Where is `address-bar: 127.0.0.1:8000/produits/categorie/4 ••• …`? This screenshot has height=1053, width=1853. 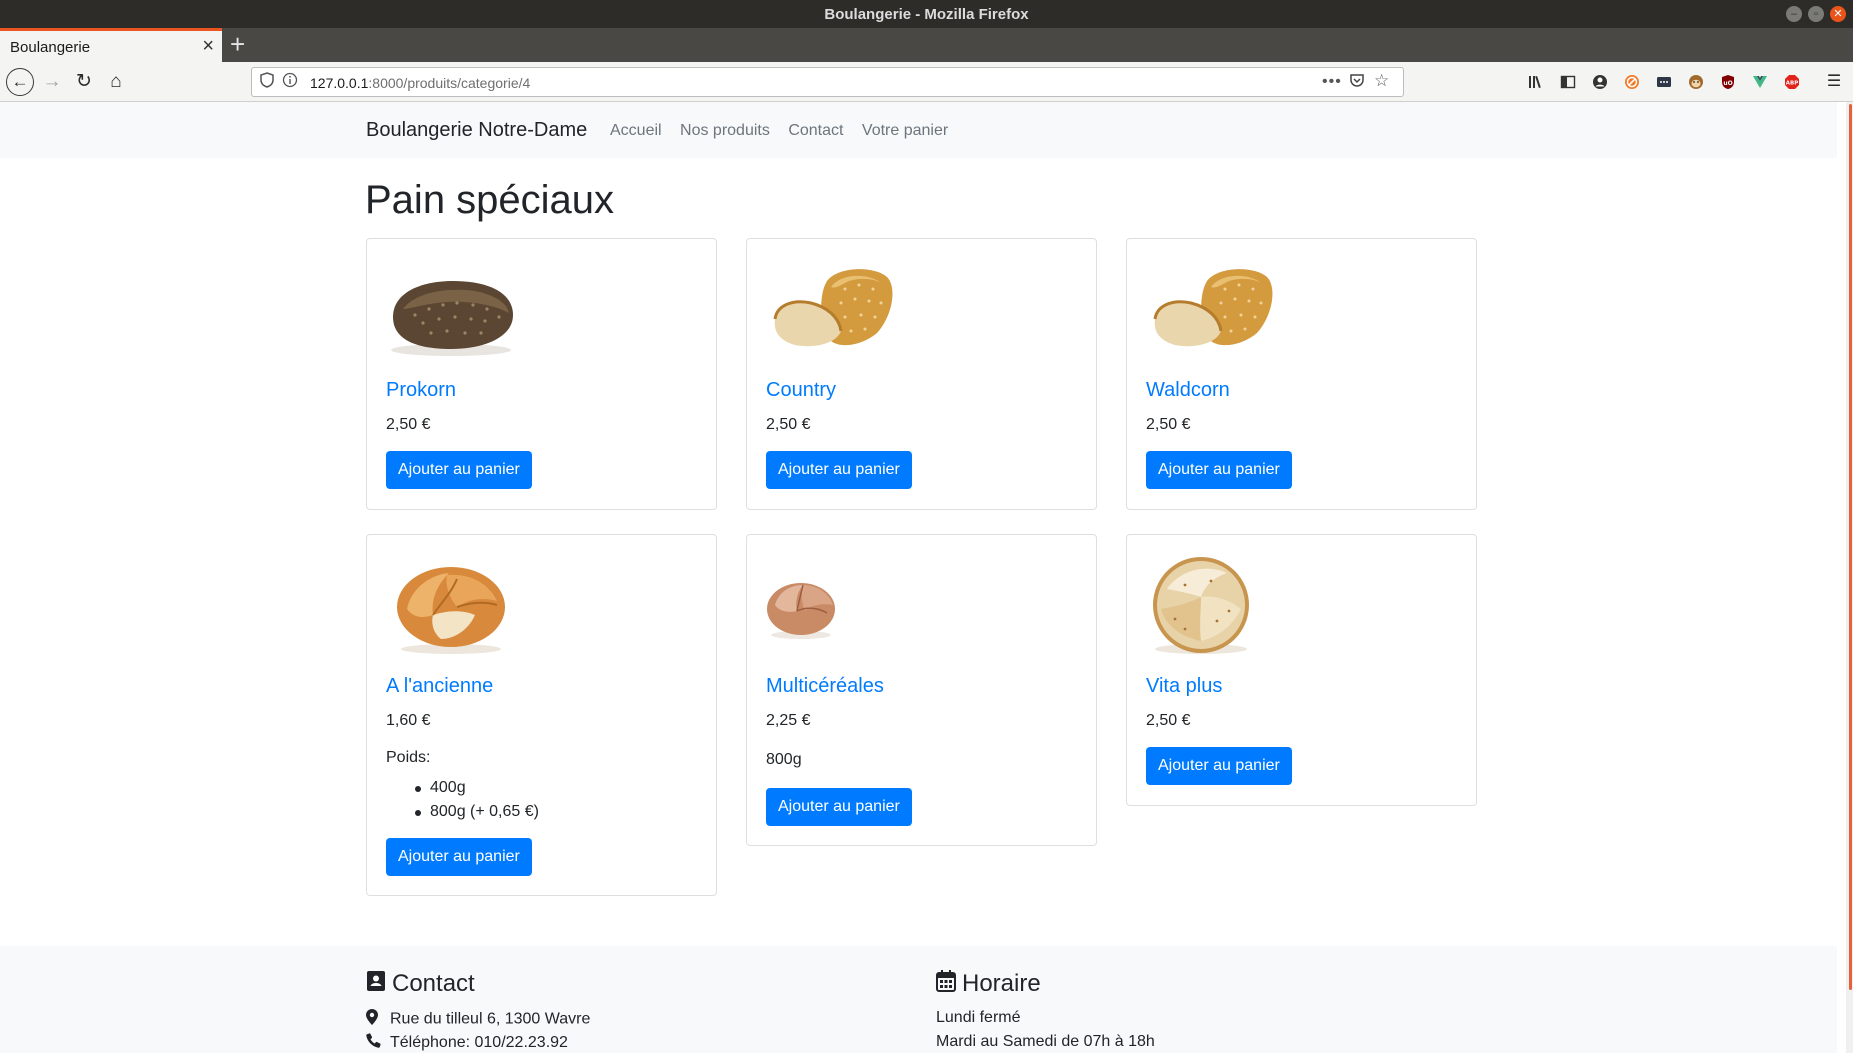 address-bar: 127.0.0.1:8000/produits/categorie/4 ••• … is located at coordinates (827, 82).